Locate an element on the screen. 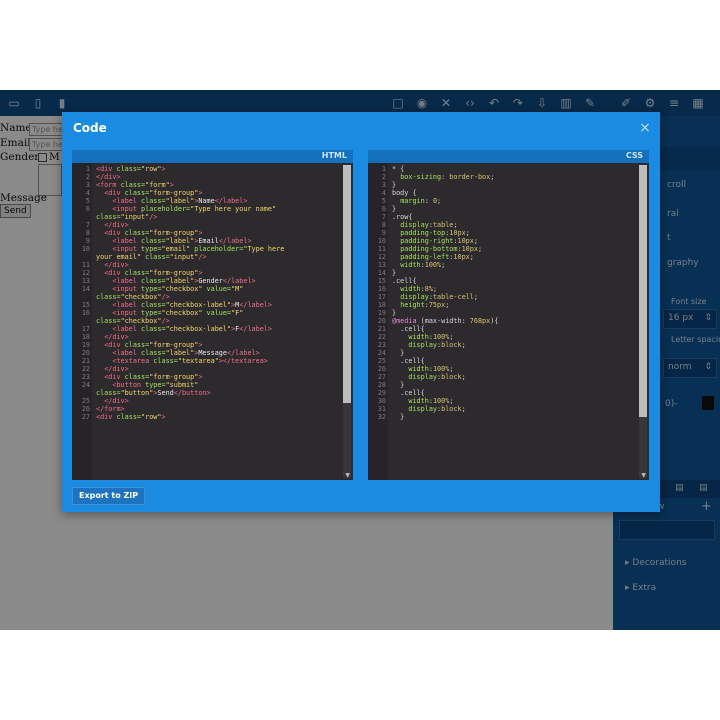  code-token: width is located at coordinates (418, 369).